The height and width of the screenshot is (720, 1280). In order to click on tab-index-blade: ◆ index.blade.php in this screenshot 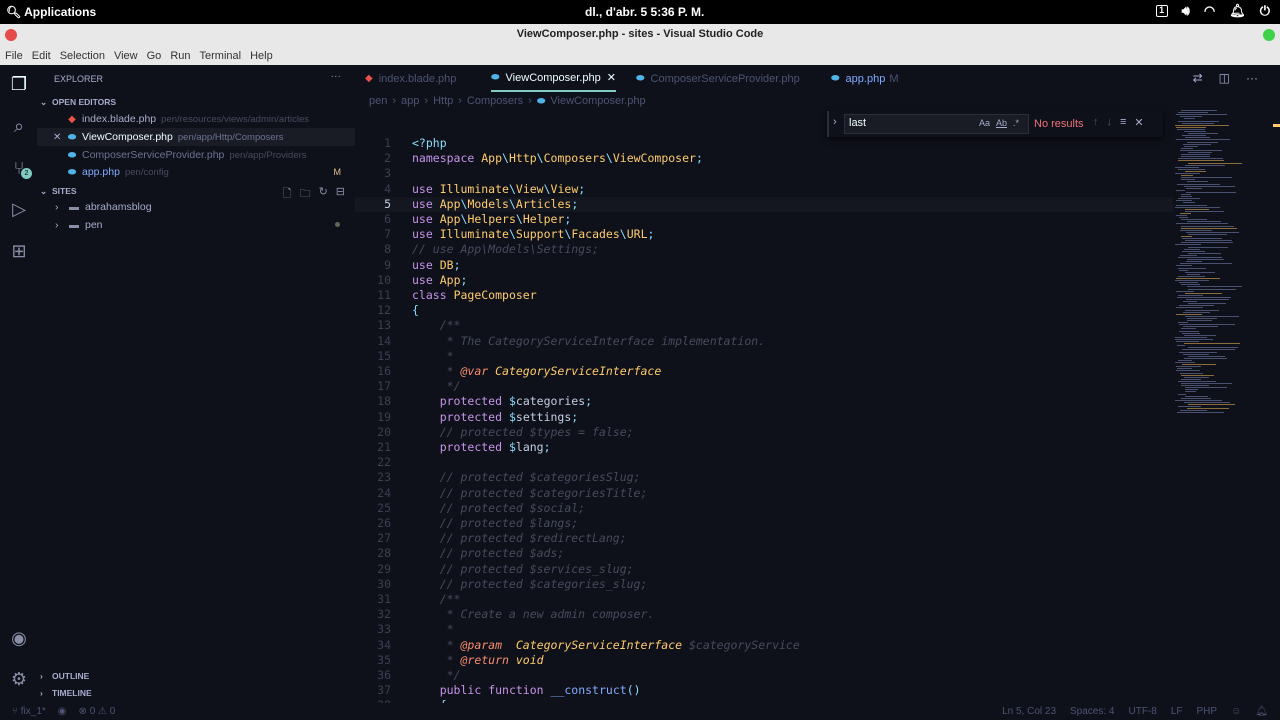, I will do `click(410, 78)`.